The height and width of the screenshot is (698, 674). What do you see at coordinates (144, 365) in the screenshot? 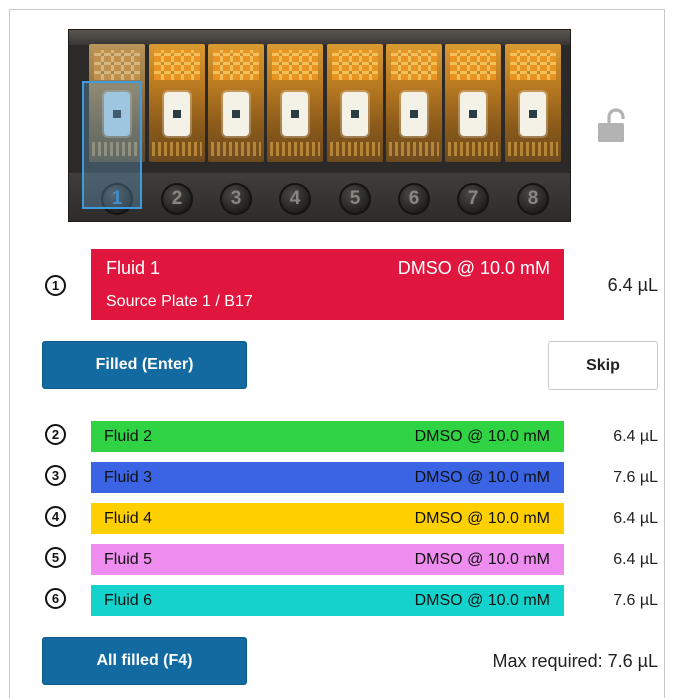
I see `filled-button: Filled (Enter)` at bounding box center [144, 365].